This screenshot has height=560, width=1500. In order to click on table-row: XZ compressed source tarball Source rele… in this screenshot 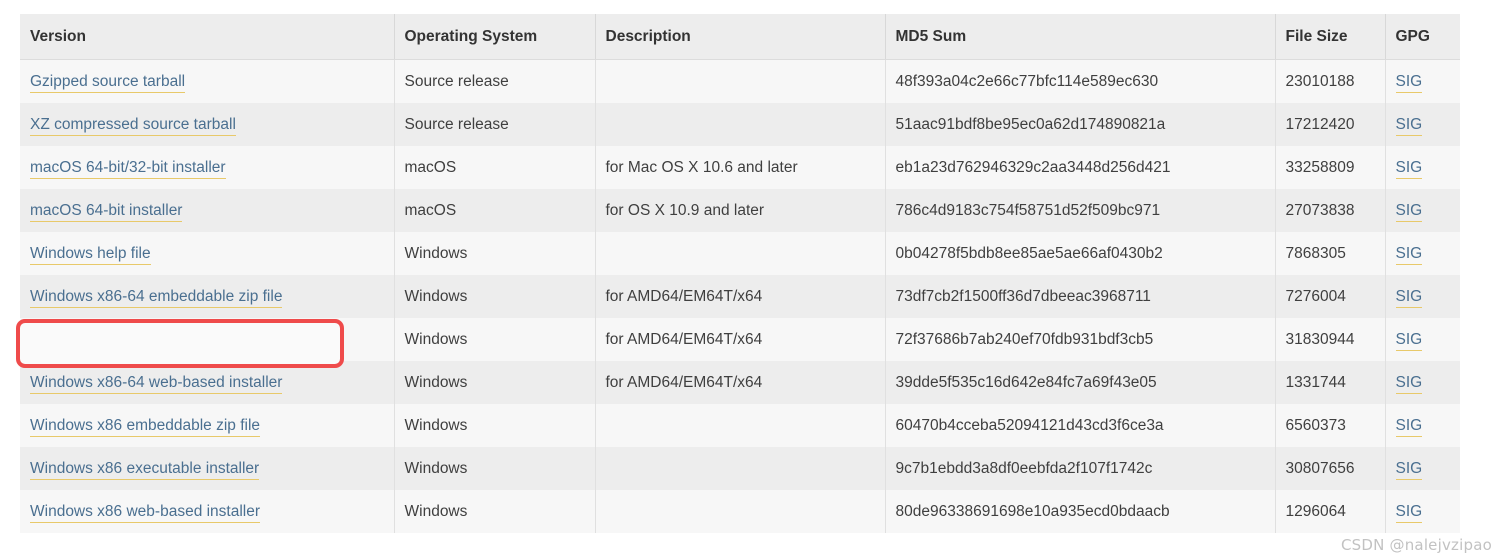, I will do `click(740, 124)`.